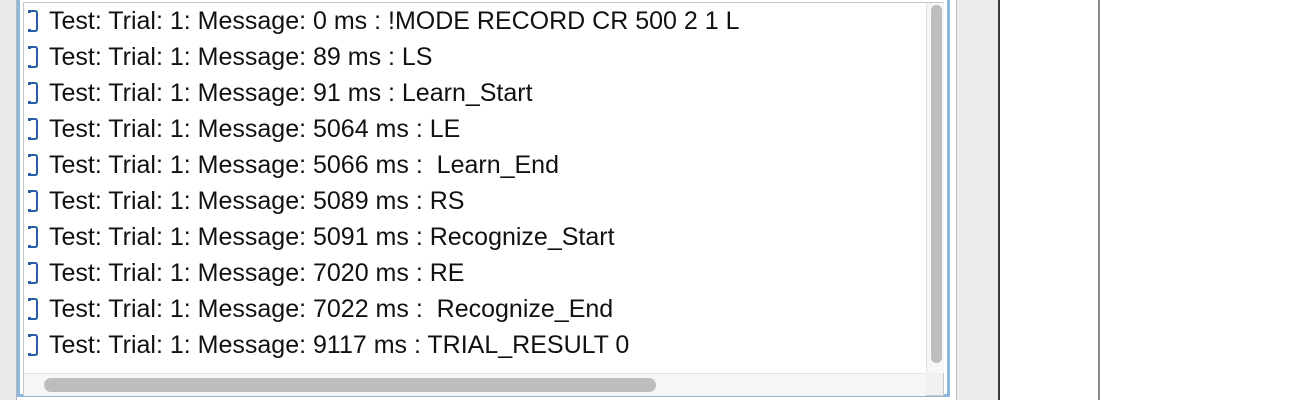 The width and height of the screenshot is (1294, 400). I want to click on vertical-scrollbar, so click(935, 188).